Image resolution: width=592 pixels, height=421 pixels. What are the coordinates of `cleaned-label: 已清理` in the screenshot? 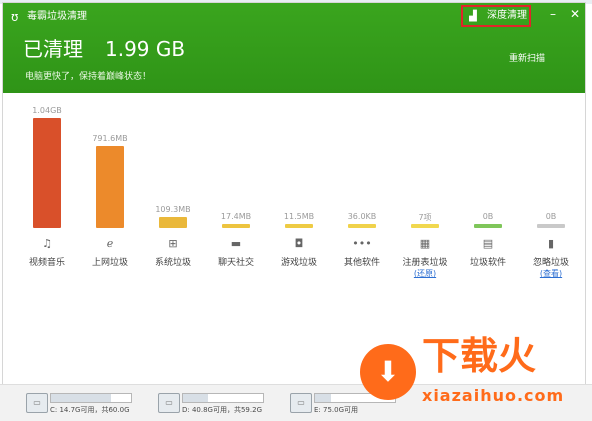 It's located at (53, 49).